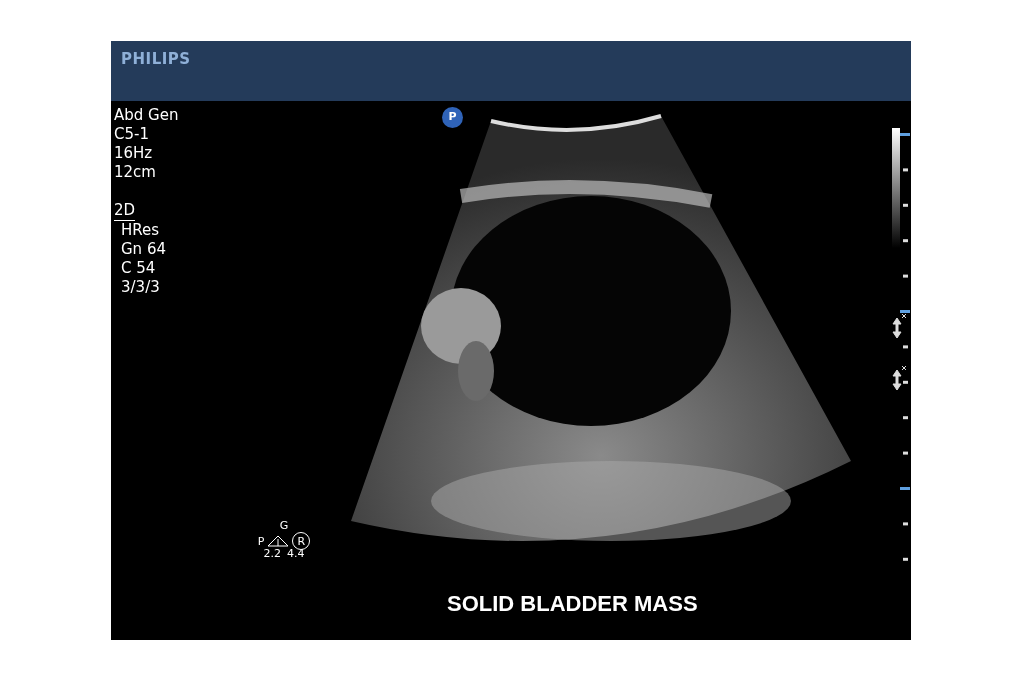  Describe the element at coordinates (284, 525) in the screenshot. I see `marker-label: G` at that location.